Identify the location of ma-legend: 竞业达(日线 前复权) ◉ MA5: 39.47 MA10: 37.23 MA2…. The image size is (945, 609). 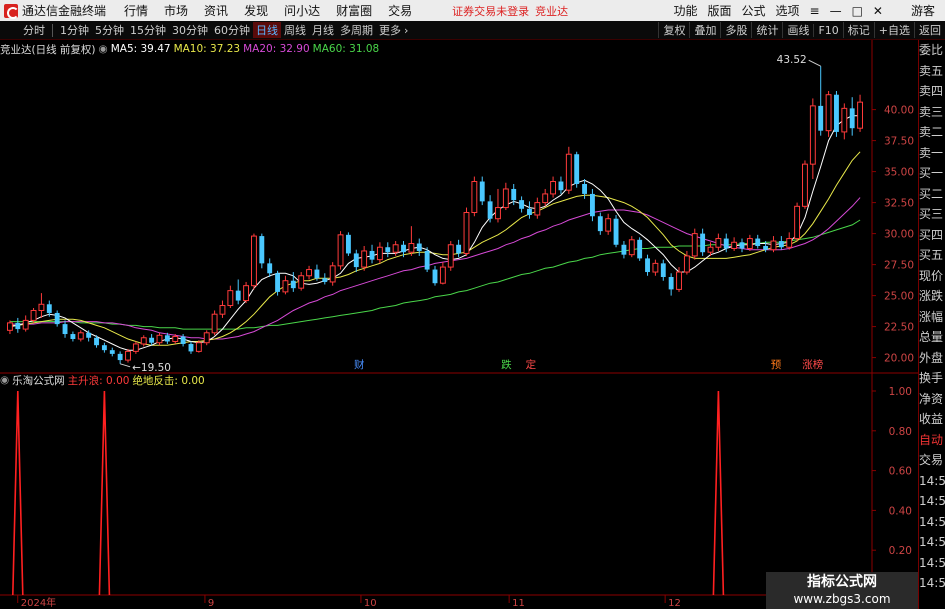
(191, 49).